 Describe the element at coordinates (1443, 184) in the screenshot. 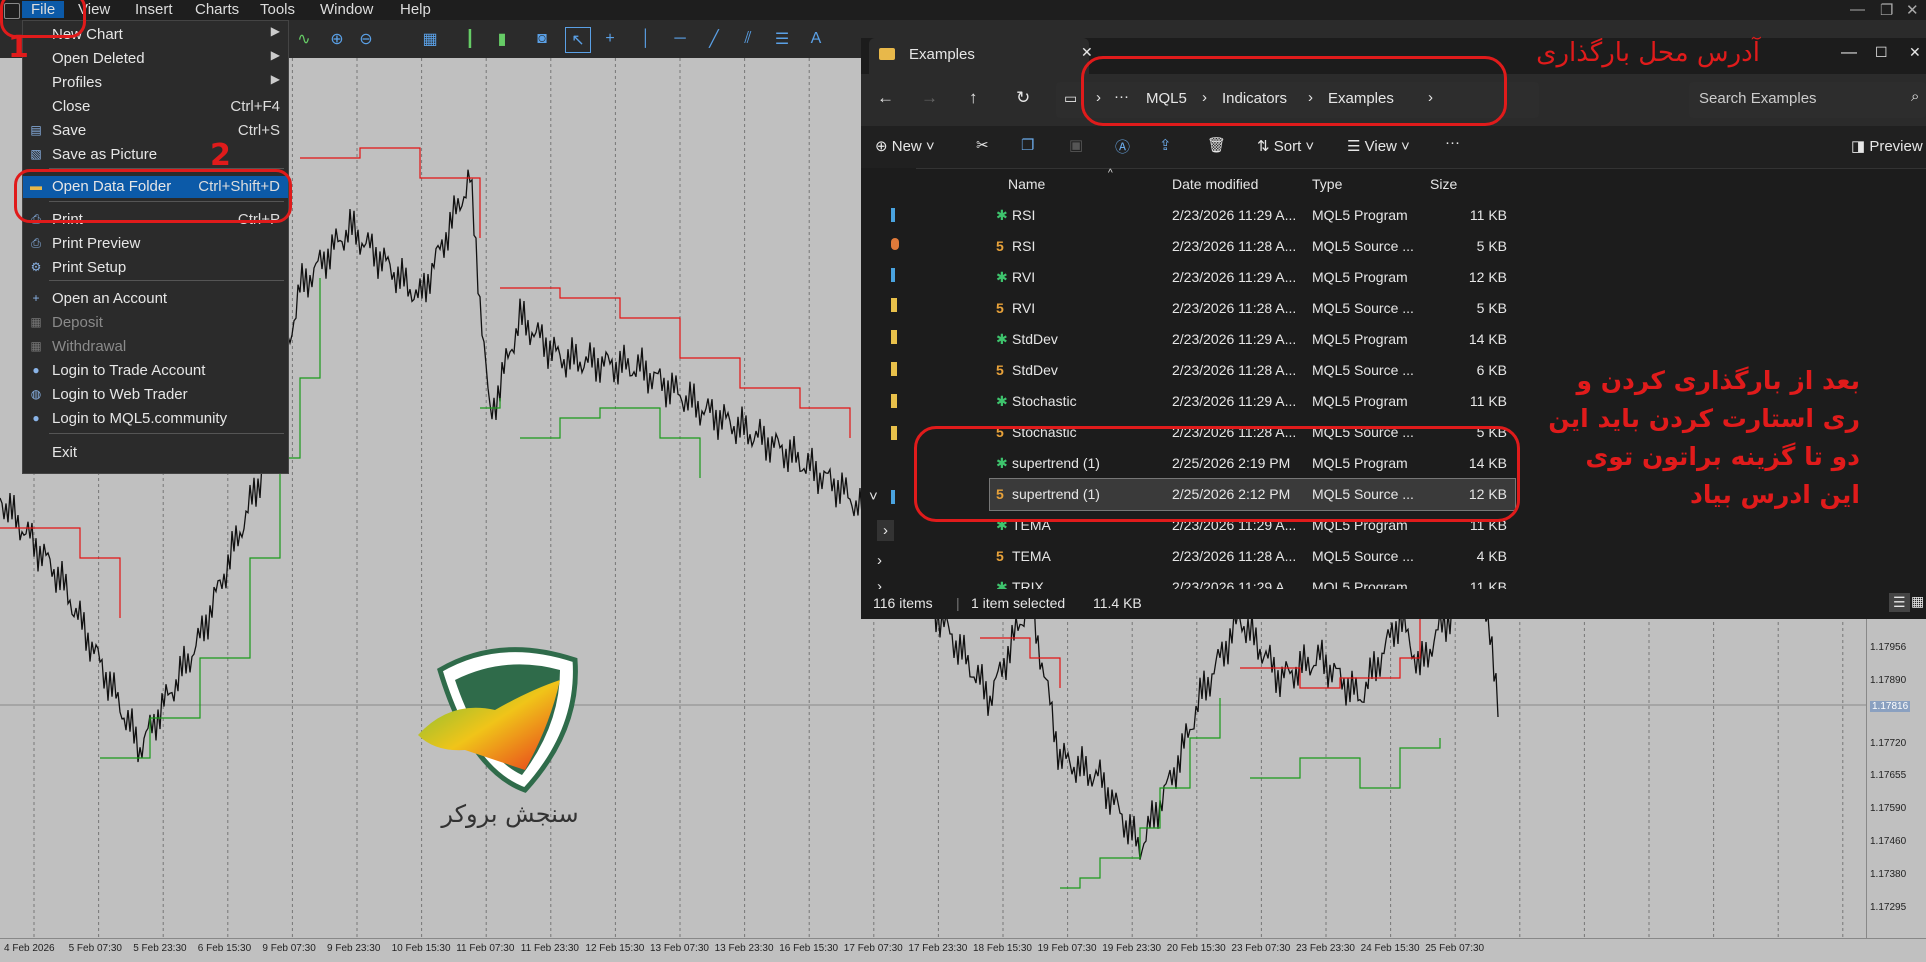

I see `column-size: Size` at that location.